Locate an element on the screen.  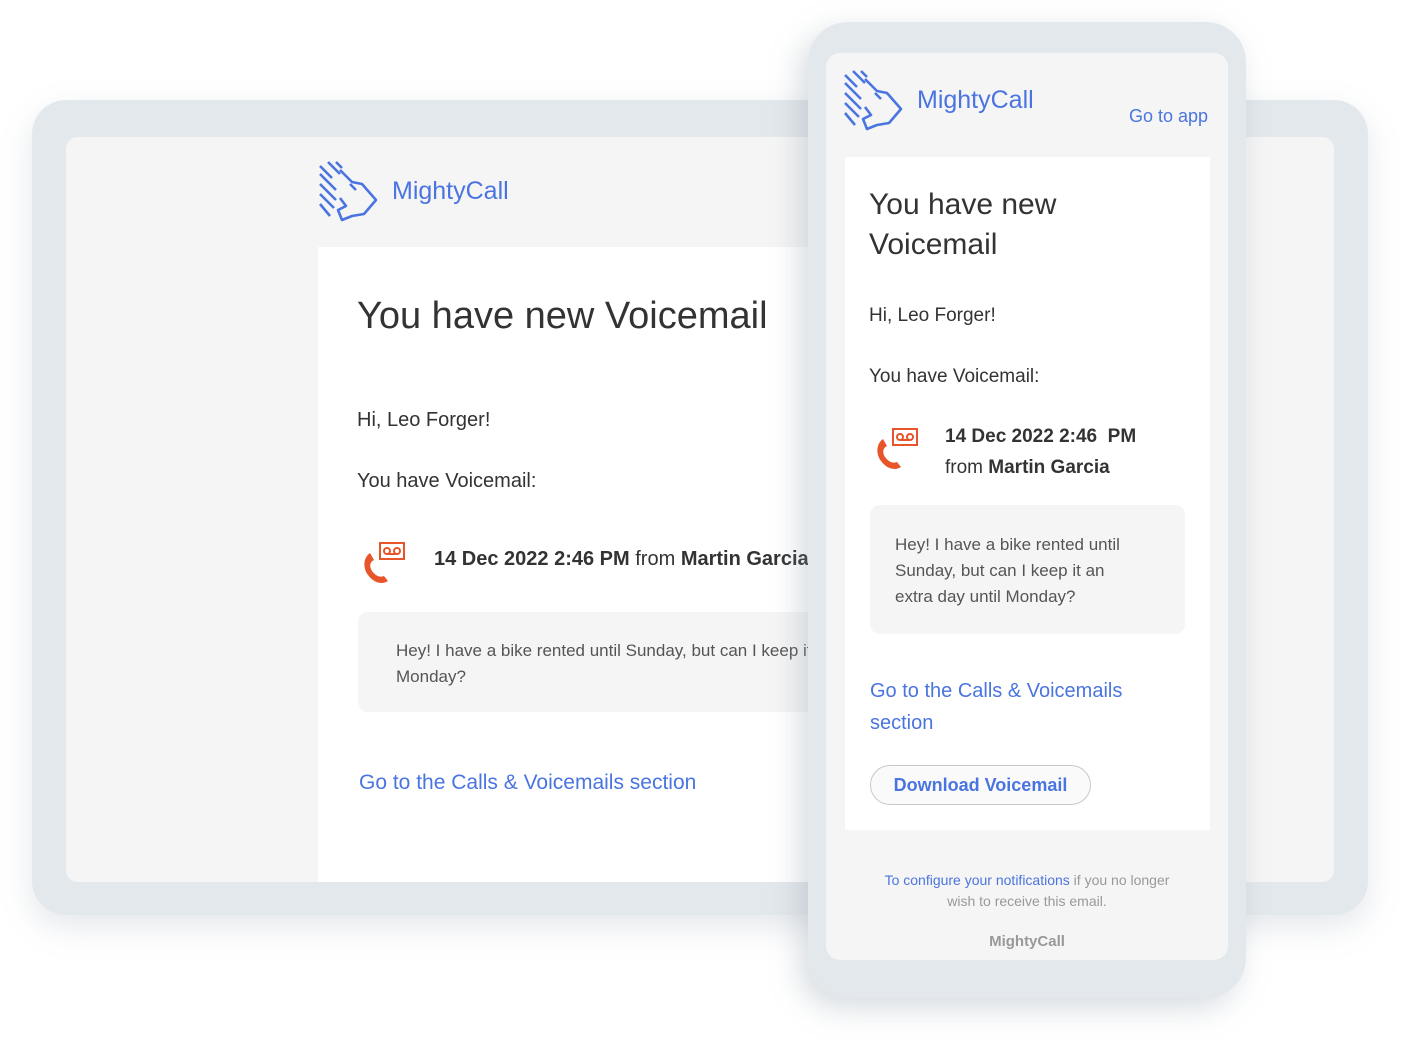
transcript-line: Hey! I have a bike rented until is located at coordinates (1007, 544).